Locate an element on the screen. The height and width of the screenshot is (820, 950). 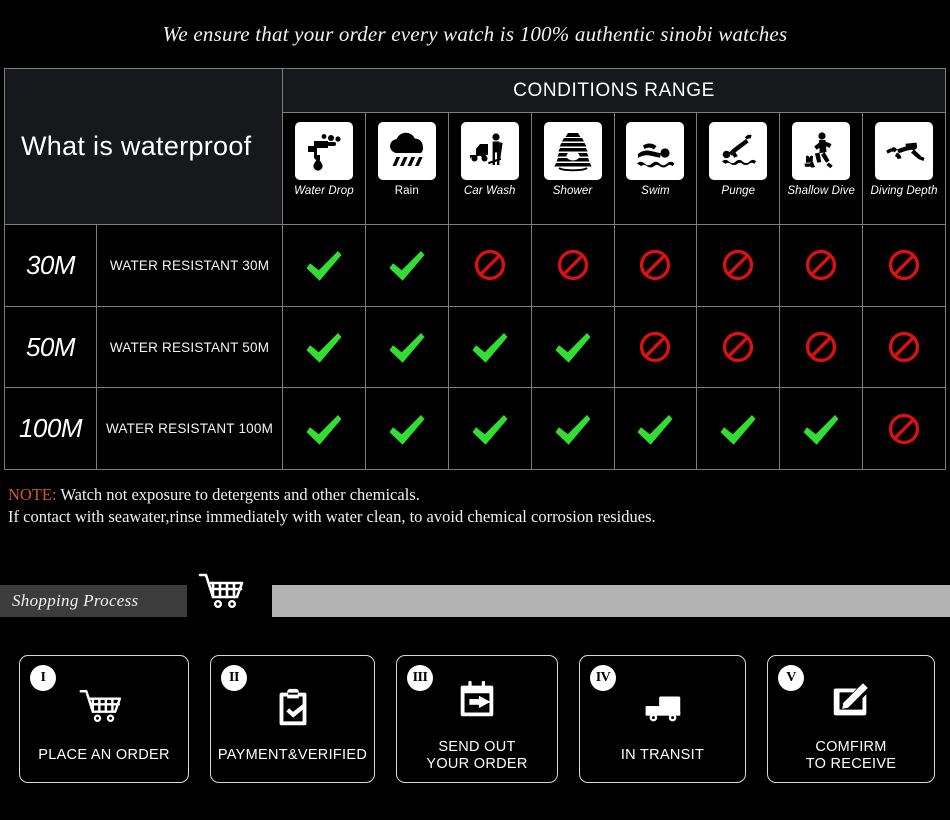
description-value: WATER RESISTANT 100M is located at coordinates (189, 429).